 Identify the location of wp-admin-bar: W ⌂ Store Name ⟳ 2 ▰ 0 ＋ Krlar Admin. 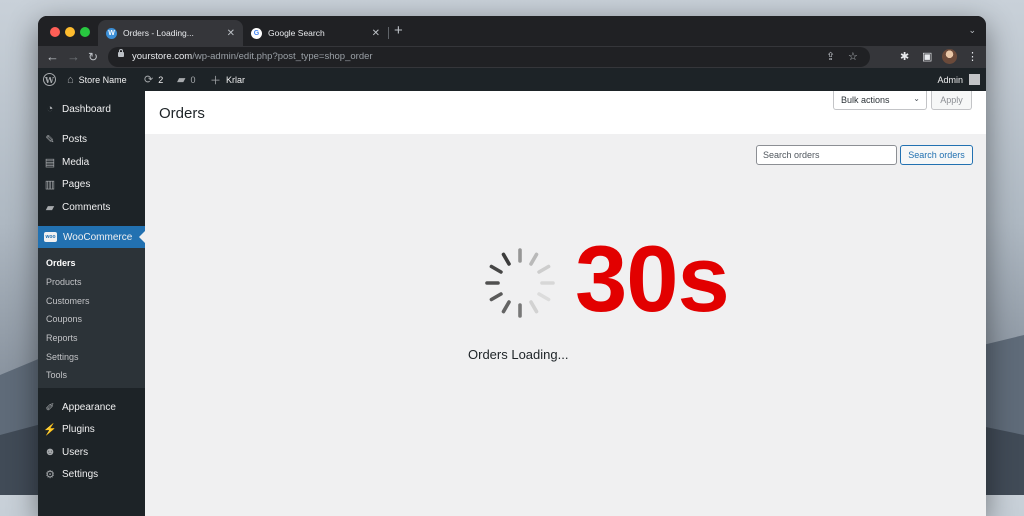
(512, 79).